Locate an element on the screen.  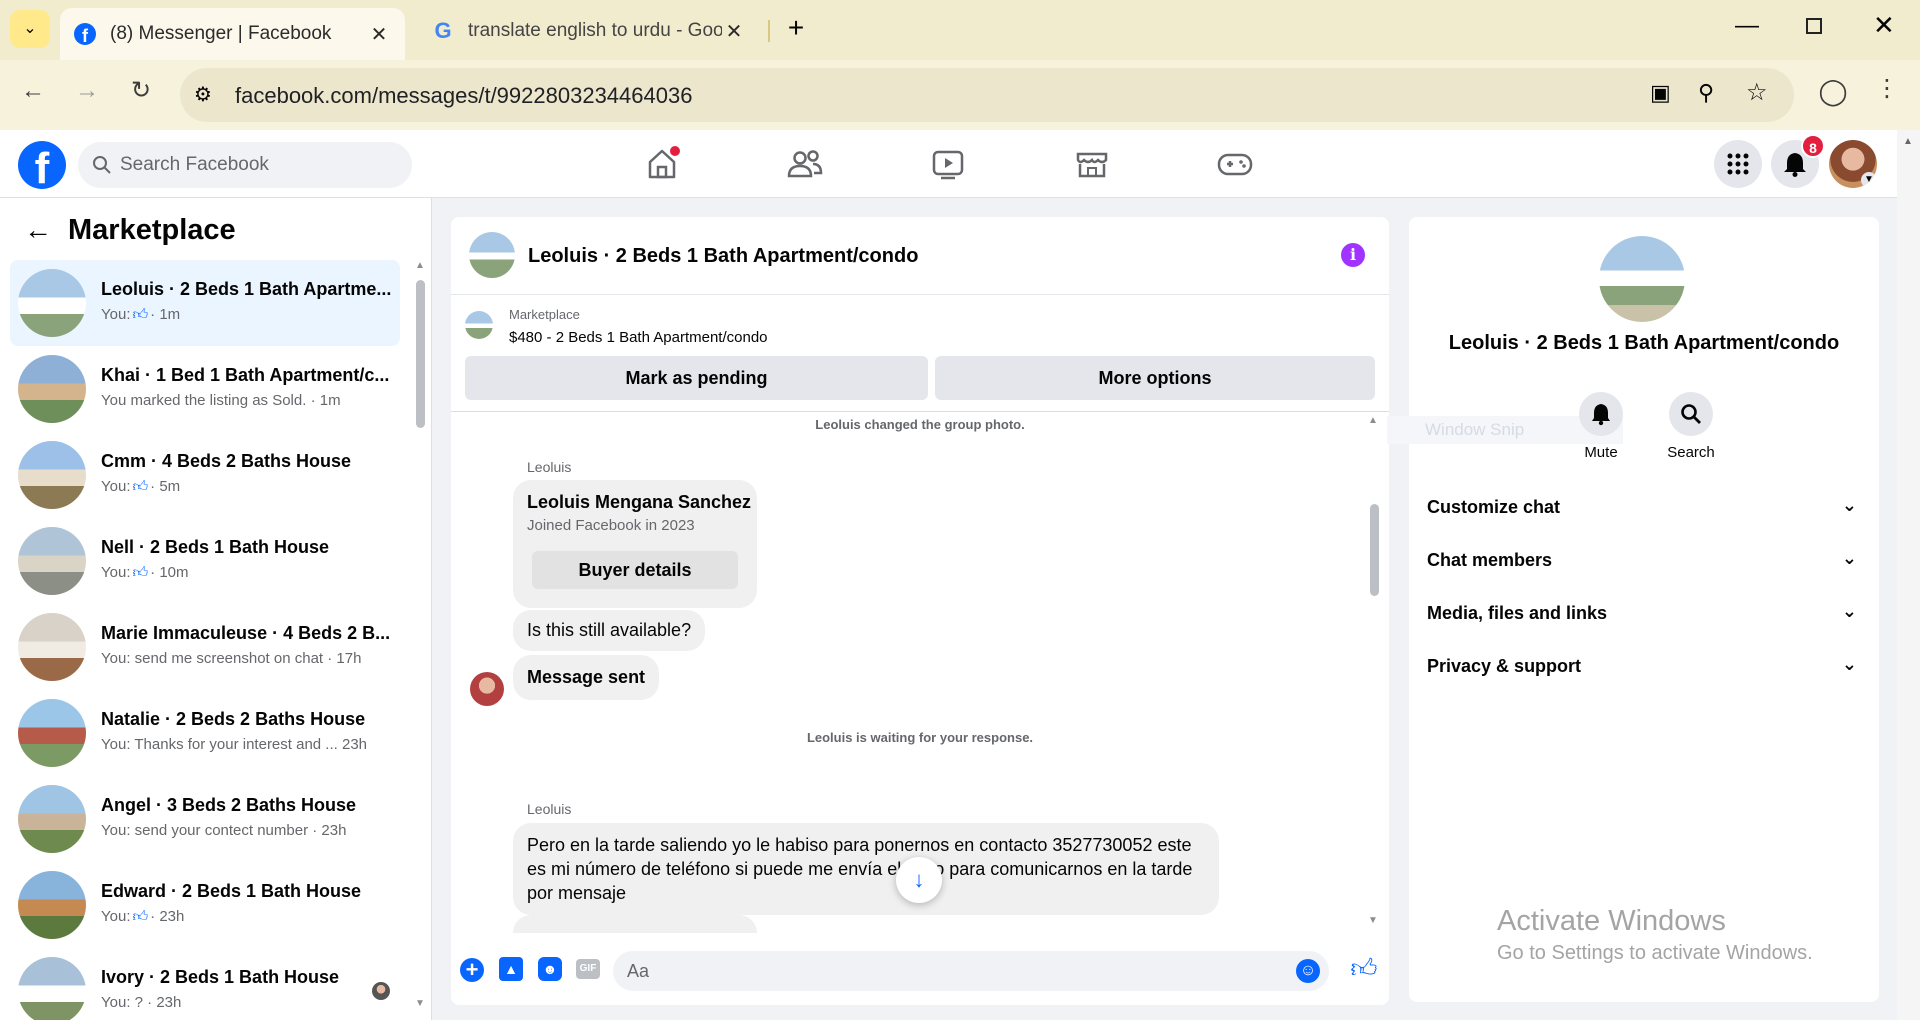
mute-button: Mute is located at coordinates (1601, 426).